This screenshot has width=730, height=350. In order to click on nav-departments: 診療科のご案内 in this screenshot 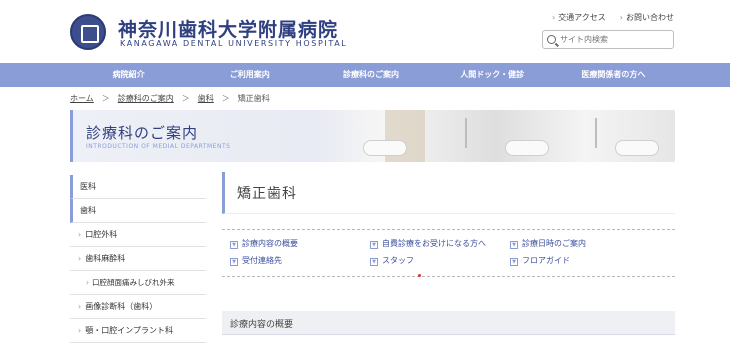, I will do `click(370, 75)`.